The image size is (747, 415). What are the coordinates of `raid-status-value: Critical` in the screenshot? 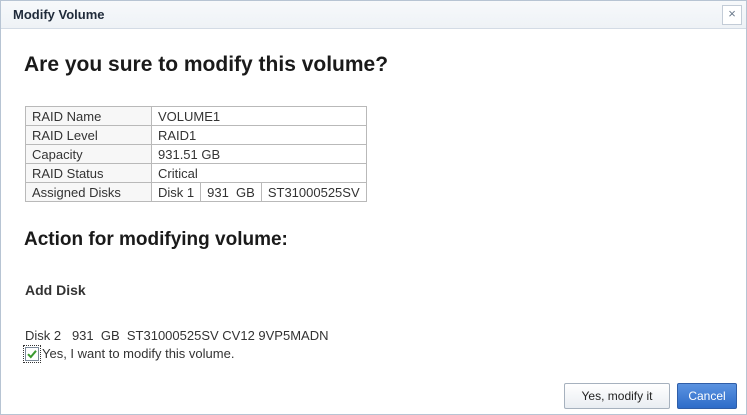 It's located at (259, 173).